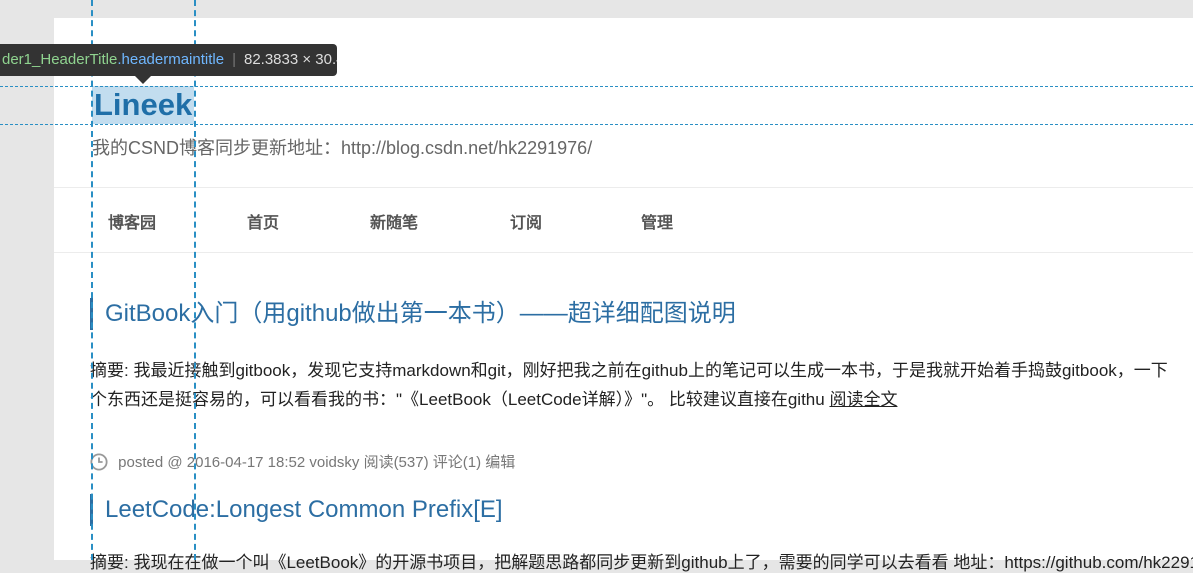 The height and width of the screenshot is (573, 1193). What do you see at coordinates (143, 80) in the screenshot?
I see `tooltip-arrow` at bounding box center [143, 80].